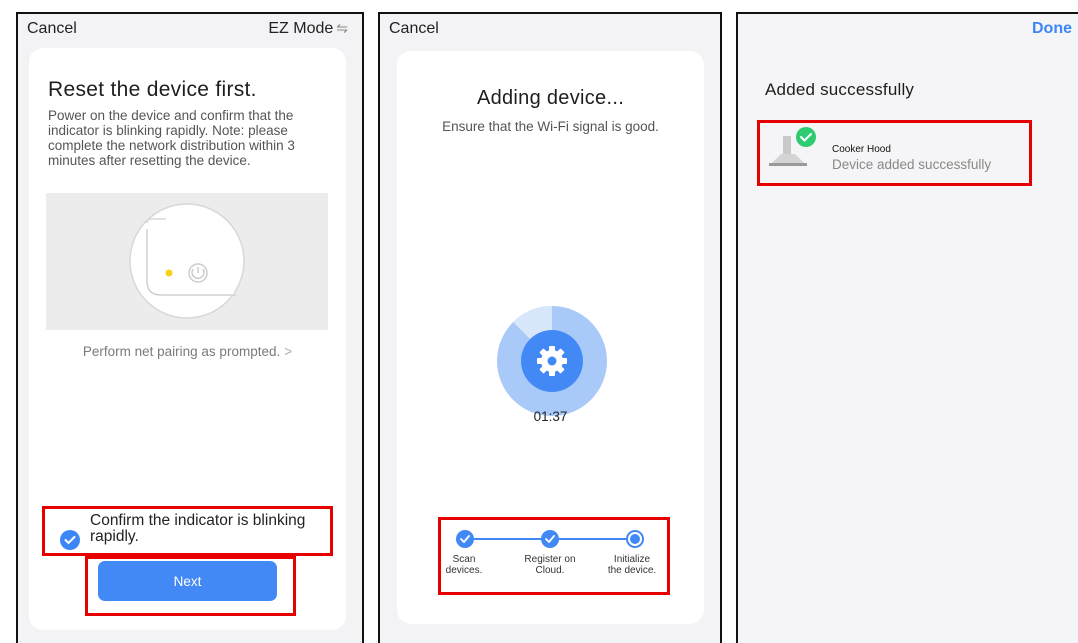 The image size is (1078, 643). I want to click on gear-icon, so click(552, 361).